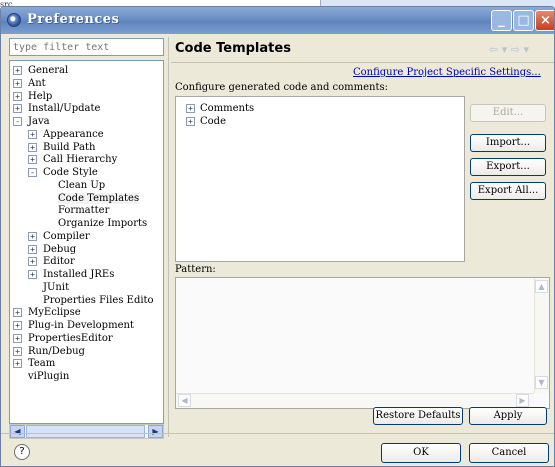 Image resolution: width=555 pixels, height=467 pixels. I want to click on tree-item: + MyEclipse, so click(47, 312).